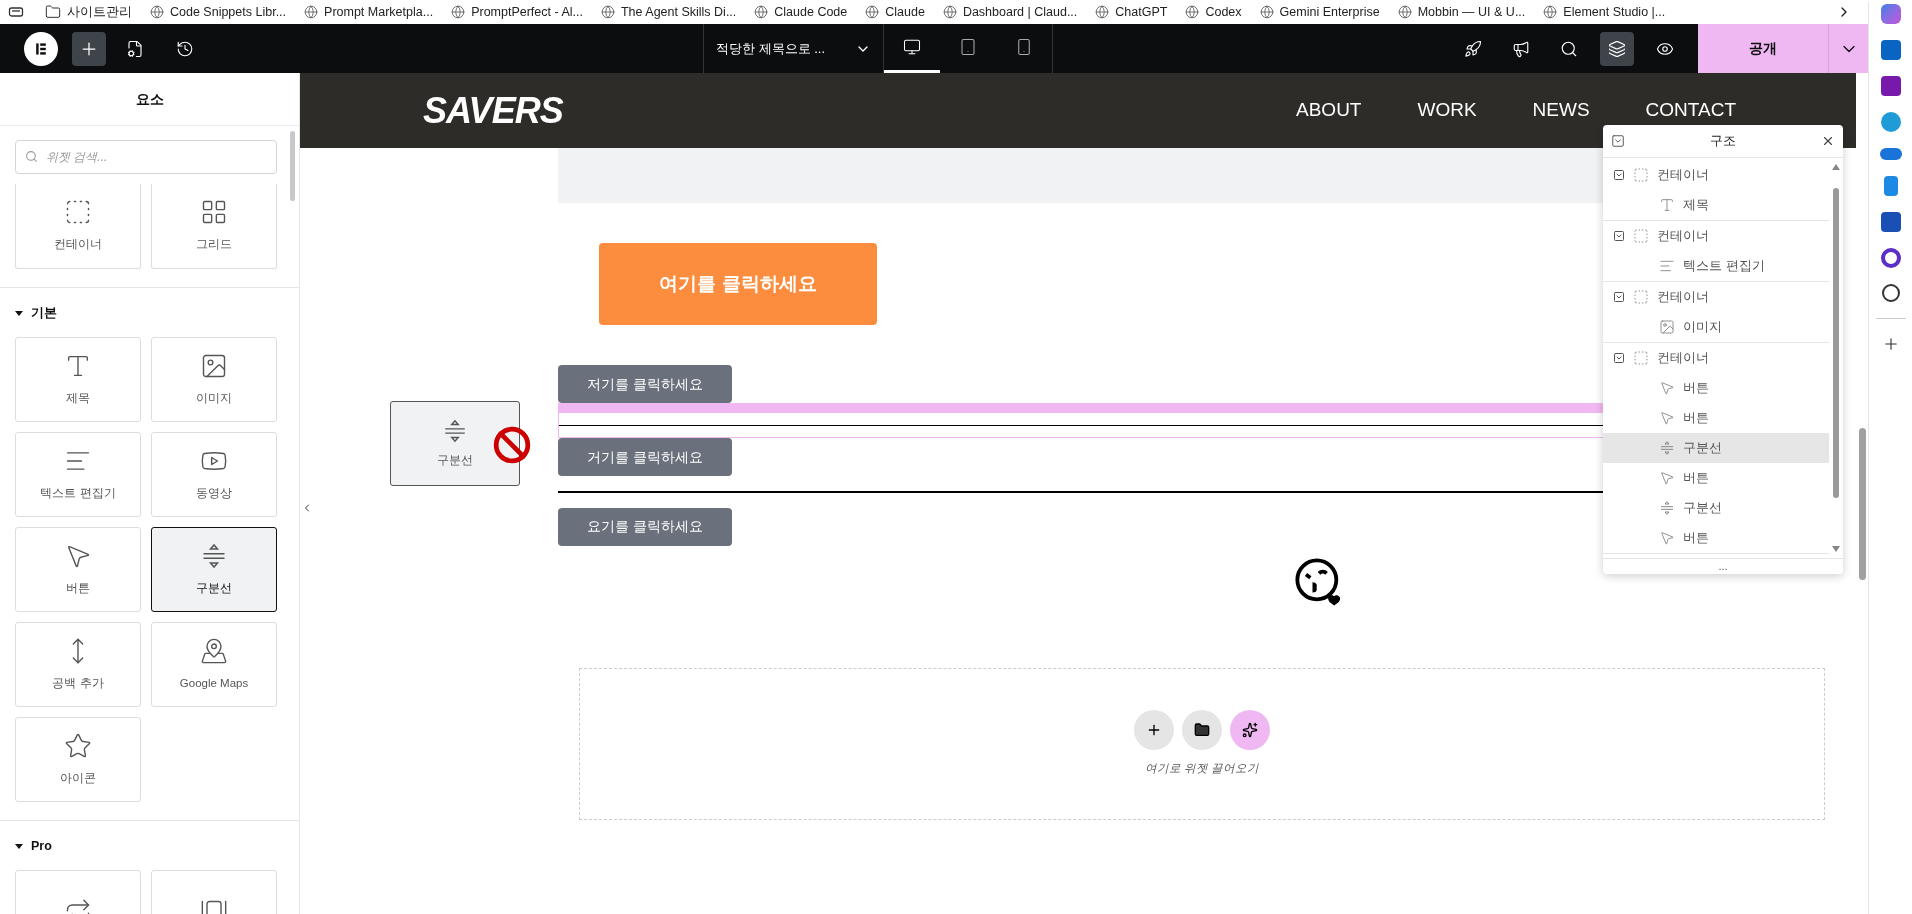 Image resolution: width=1912 pixels, height=914 pixels. Describe the element at coordinates (1690, 110) in the screenshot. I see `nav-link: CONTACT` at that location.